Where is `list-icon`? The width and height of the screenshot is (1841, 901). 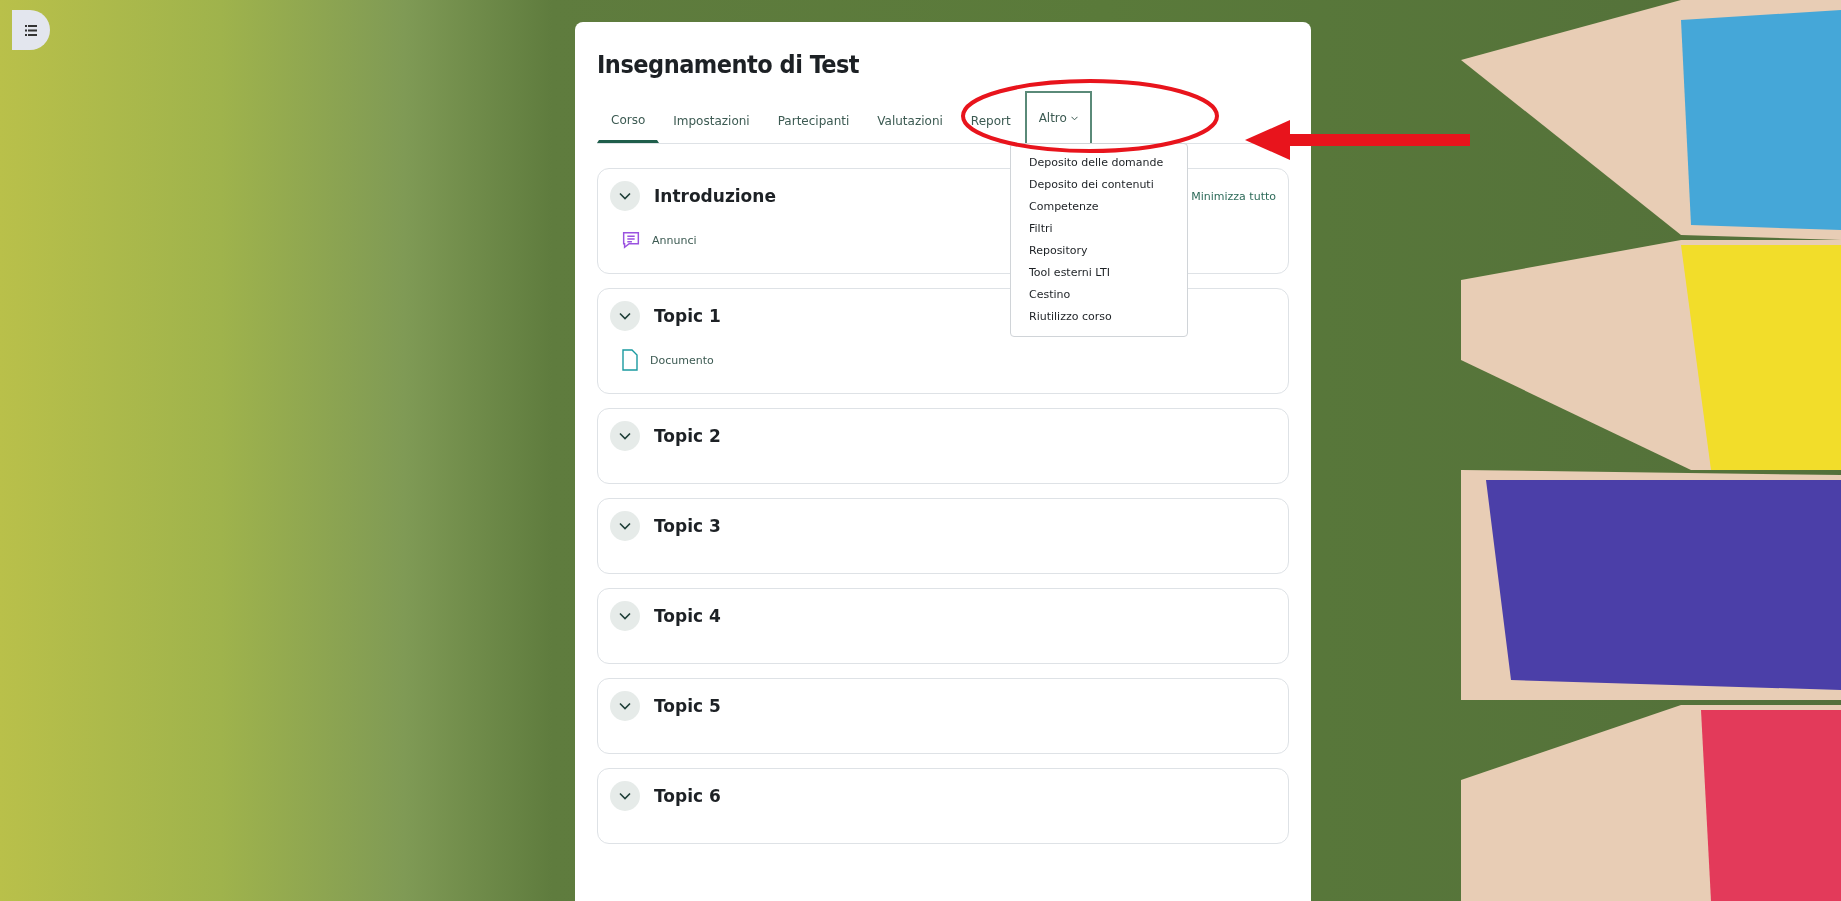 list-icon is located at coordinates (31, 30).